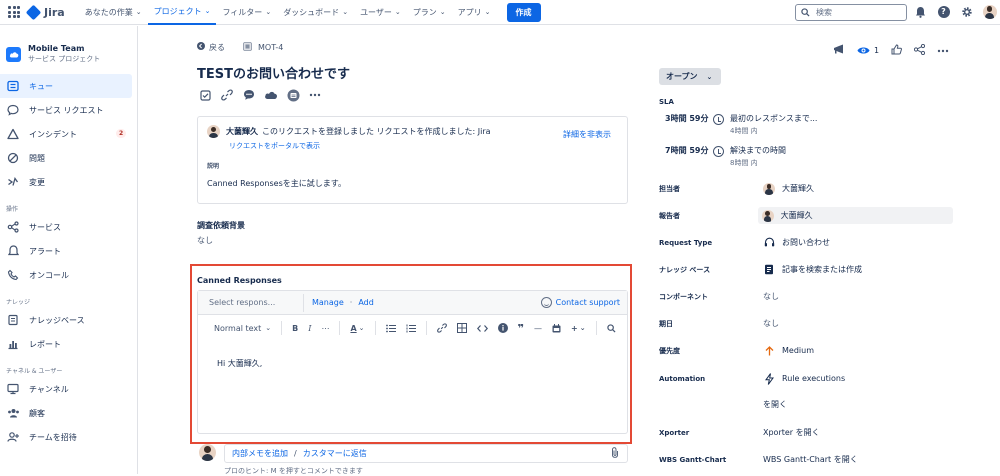 This screenshot has height=476, width=1000. Describe the element at coordinates (14, 12) in the screenshot. I see `app-switcher-icon` at that location.